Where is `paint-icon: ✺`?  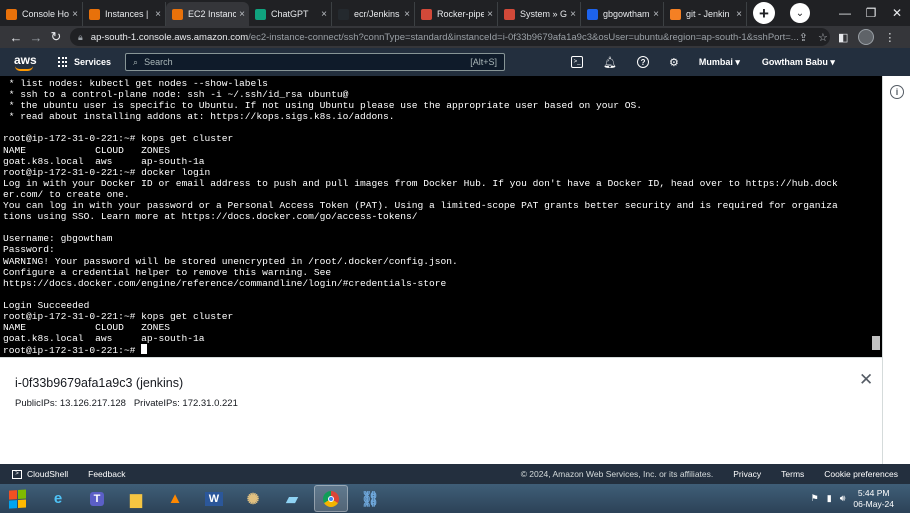 paint-icon: ✺ is located at coordinates (253, 498).